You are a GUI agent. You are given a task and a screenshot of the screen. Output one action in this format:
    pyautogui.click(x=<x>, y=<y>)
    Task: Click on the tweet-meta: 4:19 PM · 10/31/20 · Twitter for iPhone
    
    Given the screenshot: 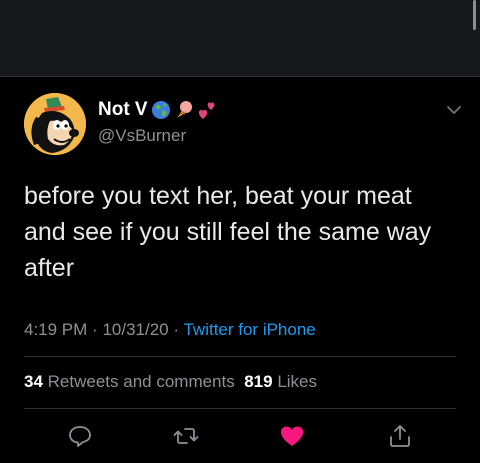 What is the action you would take?
    pyautogui.click(x=170, y=330)
    